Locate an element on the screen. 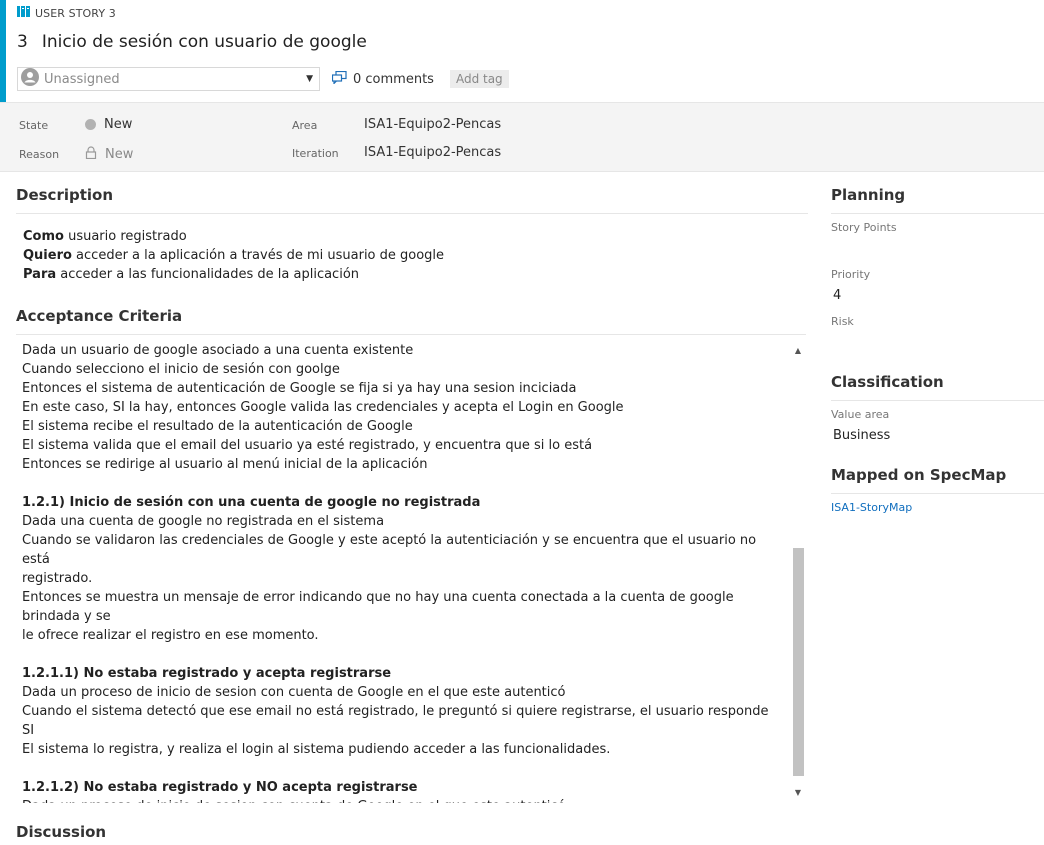  reason-field: New is located at coordinates (109, 154).